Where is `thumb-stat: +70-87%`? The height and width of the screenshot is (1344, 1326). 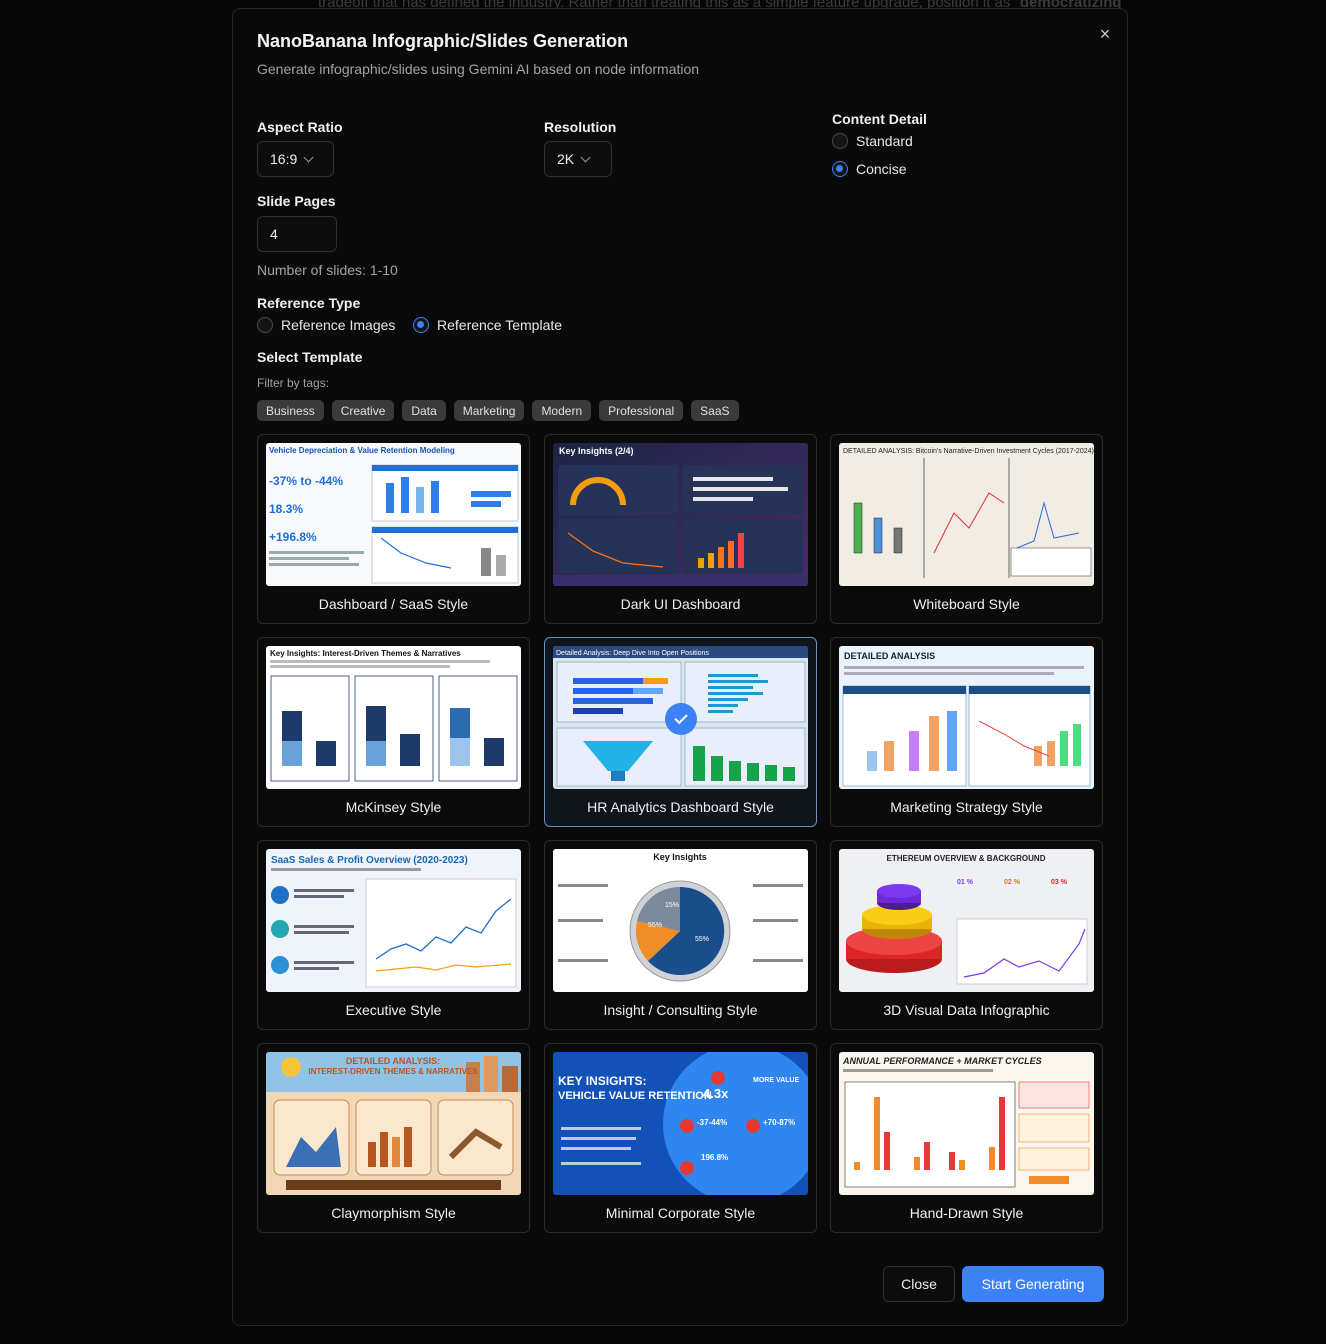
thumb-stat: +70-87% is located at coordinates (779, 1122).